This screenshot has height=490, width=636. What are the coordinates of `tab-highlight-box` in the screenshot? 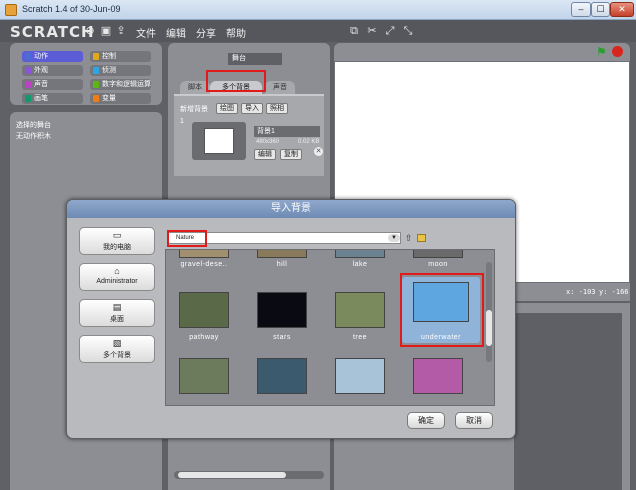 It's located at (236, 81).